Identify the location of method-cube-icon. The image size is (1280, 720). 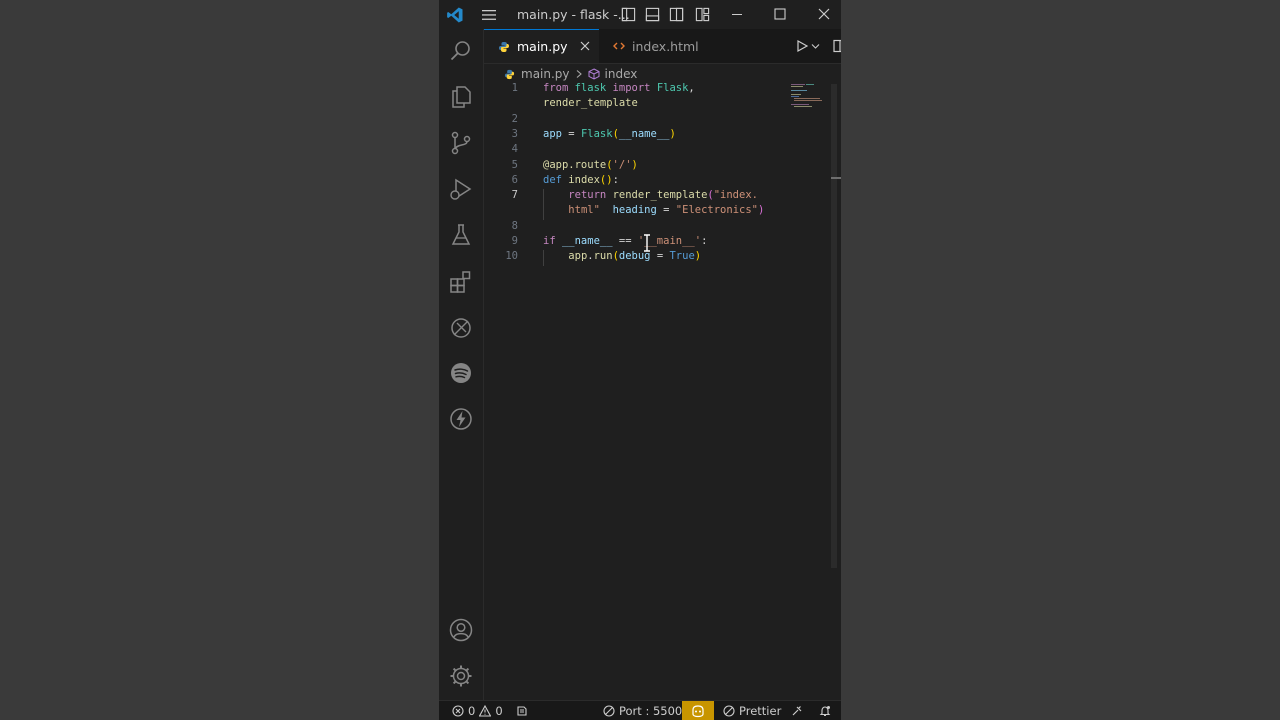
(594, 74).